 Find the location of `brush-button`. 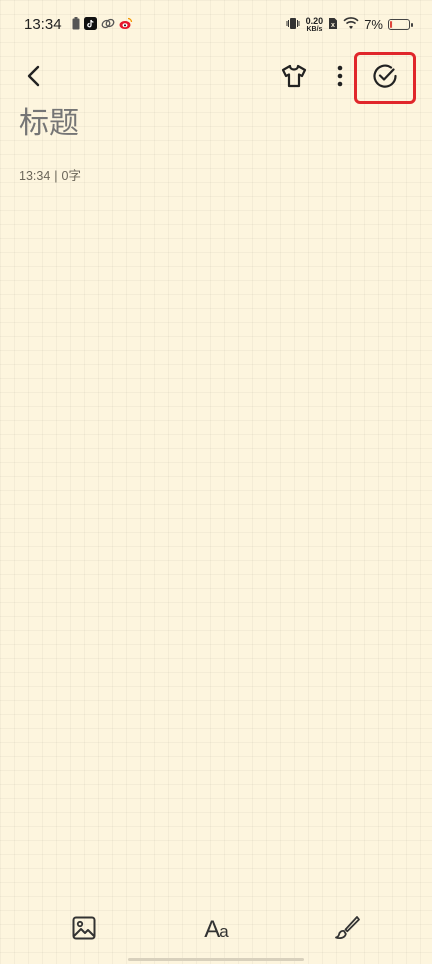

brush-button is located at coordinates (347, 930).